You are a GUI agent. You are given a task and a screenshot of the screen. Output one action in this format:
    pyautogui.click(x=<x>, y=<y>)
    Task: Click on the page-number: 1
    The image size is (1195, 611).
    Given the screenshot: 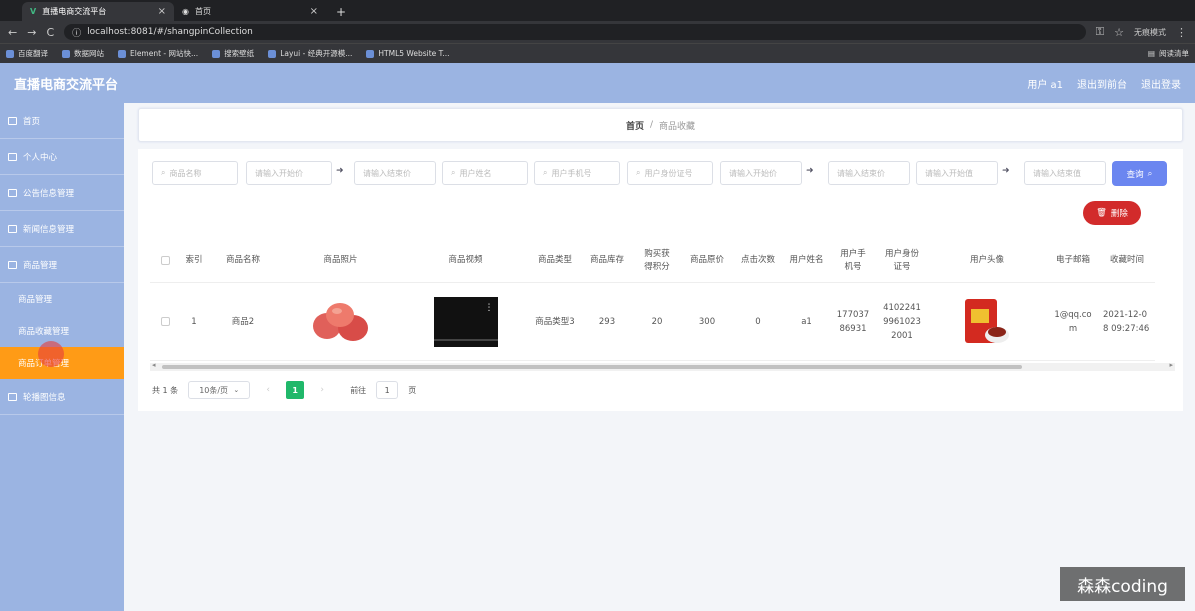 What is the action you would take?
    pyautogui.click(x=295, y=390)
    